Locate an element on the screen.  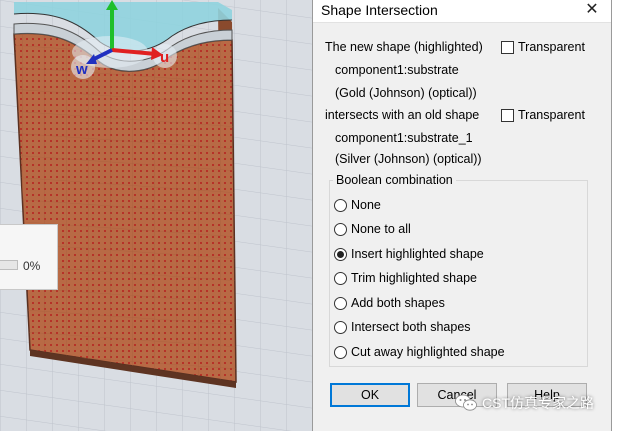
radio-option-none-to-all: None to all is located at coordinates (372, 229).